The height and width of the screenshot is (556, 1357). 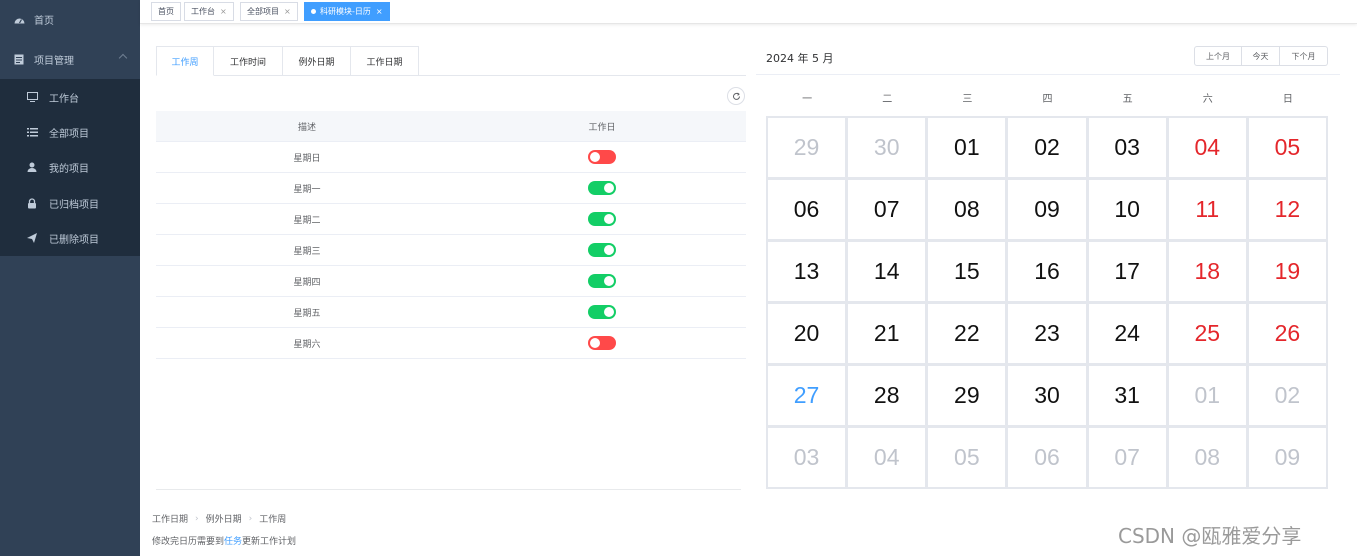 What do you see at coordinates (70, 97) in the screenshot?
I see `sidebar-item-workbench: 工作台` at bounding box center [70, 97].